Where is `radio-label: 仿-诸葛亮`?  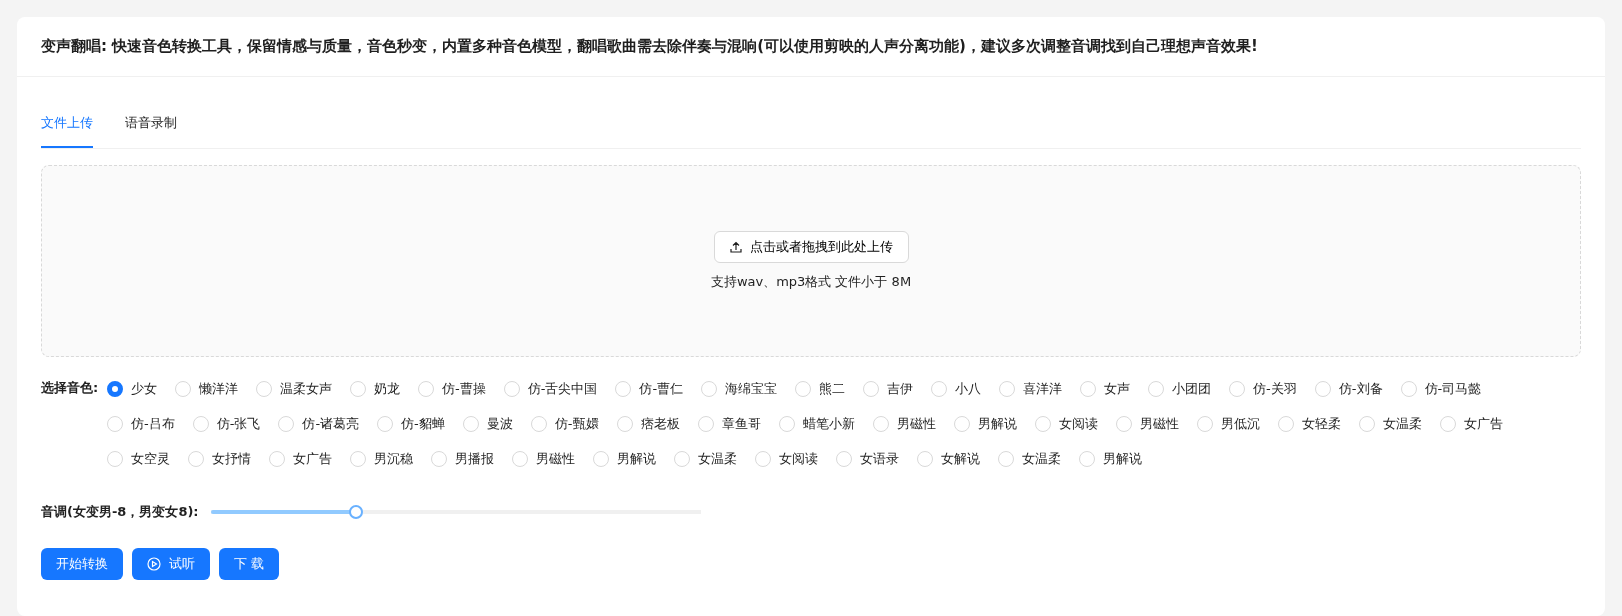
radio-label: 仿-诸葛亮 is located at coordinates (331, 423).